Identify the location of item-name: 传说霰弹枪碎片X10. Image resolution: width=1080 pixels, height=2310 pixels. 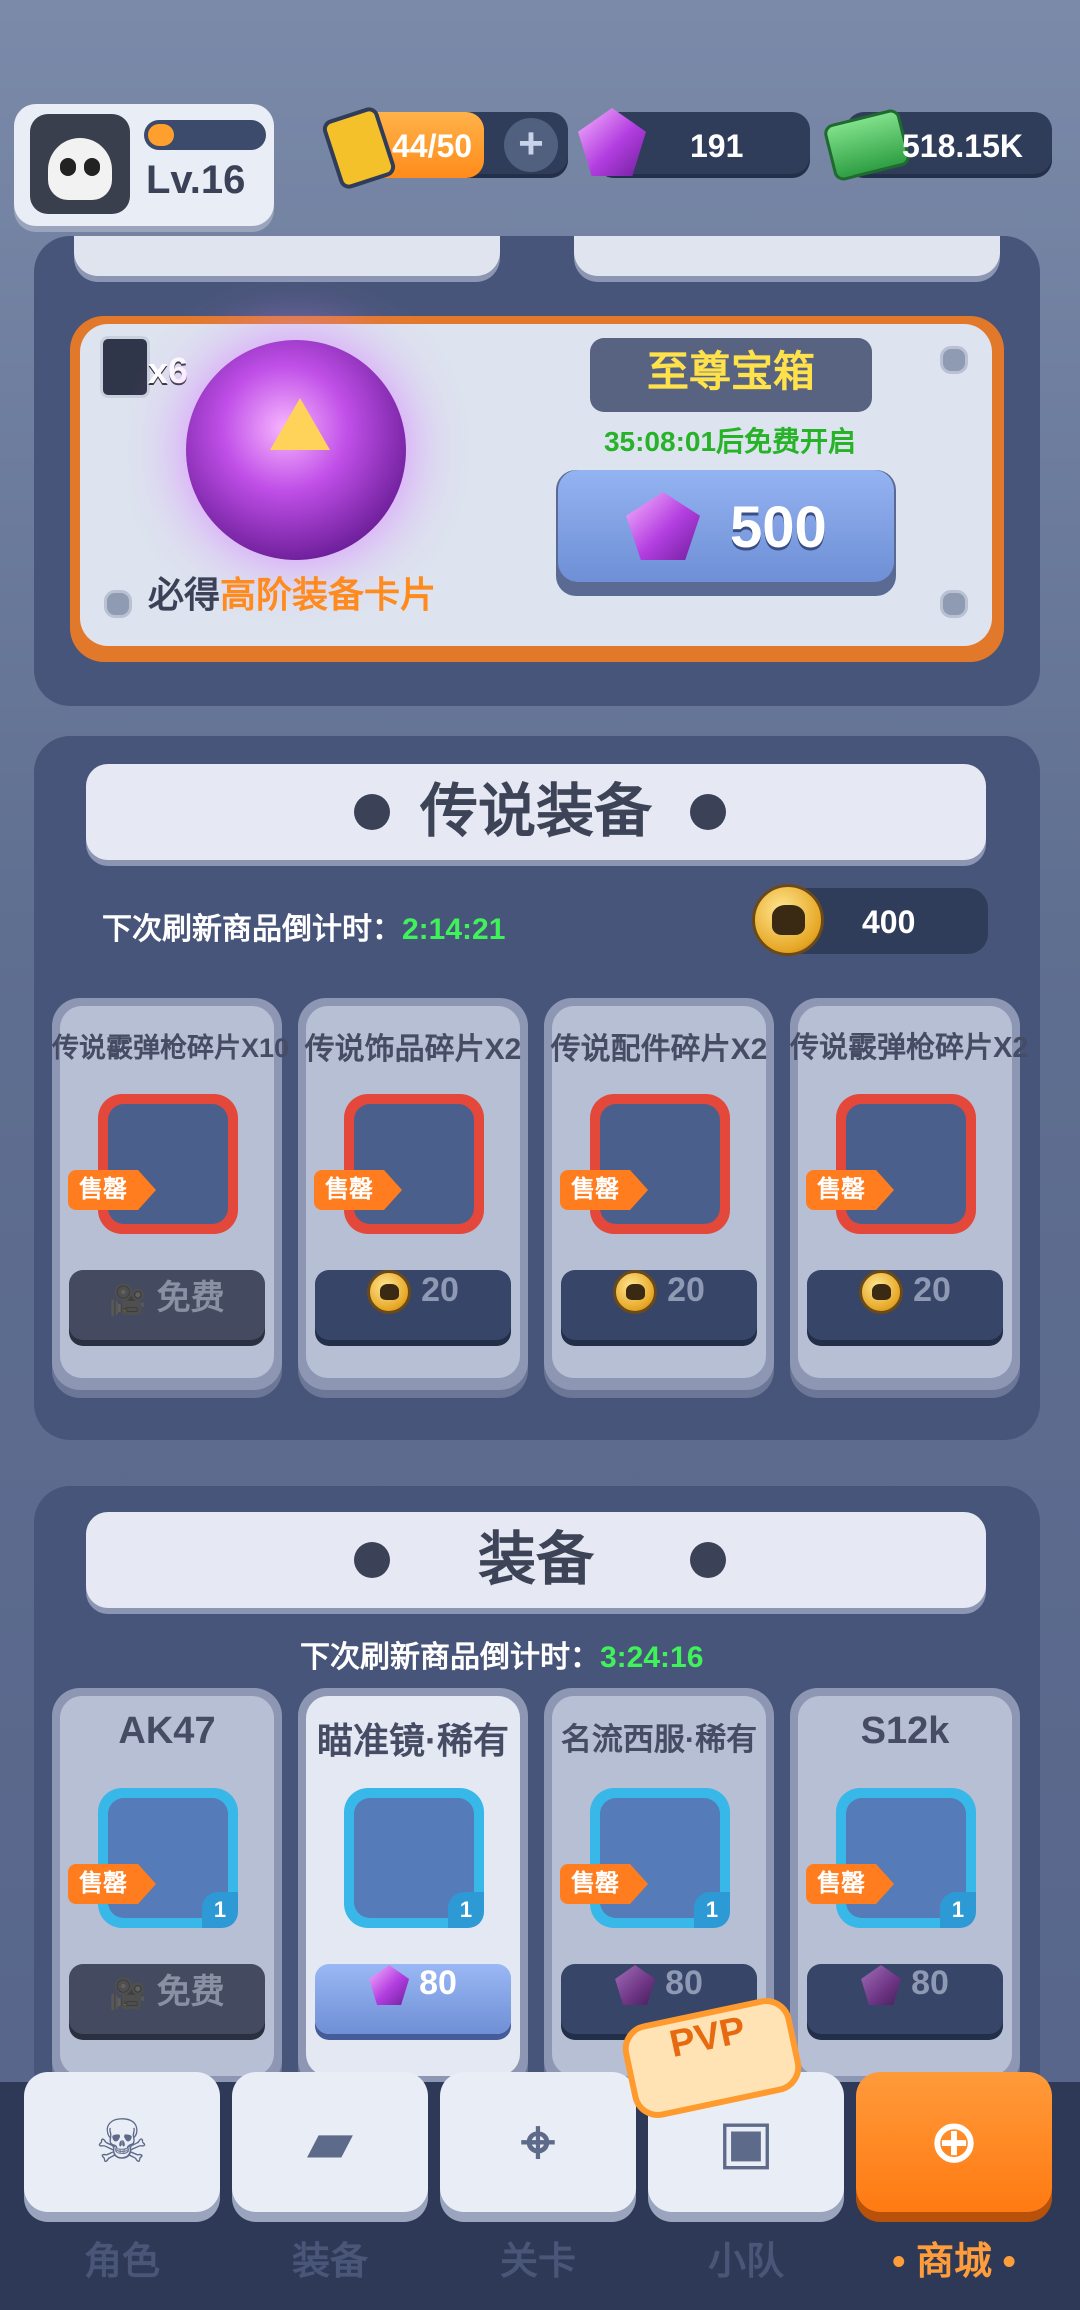
(171, 1048).